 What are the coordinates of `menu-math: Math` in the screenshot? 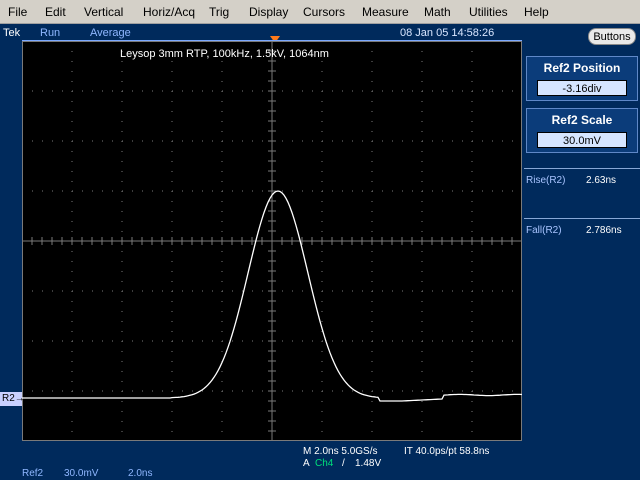 It's located at (437, 12).